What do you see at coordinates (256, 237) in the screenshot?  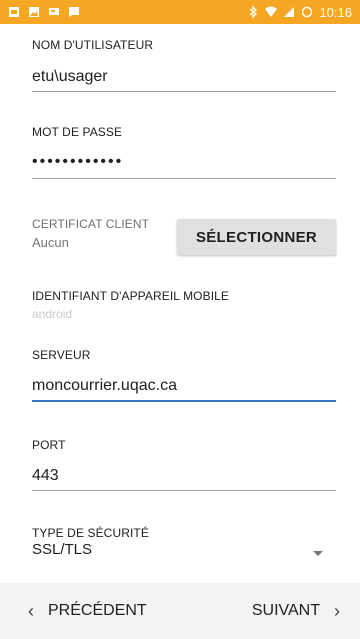 I see `select-certificate-button: SÉLECTIONNER` at bounding box center [256, 237].